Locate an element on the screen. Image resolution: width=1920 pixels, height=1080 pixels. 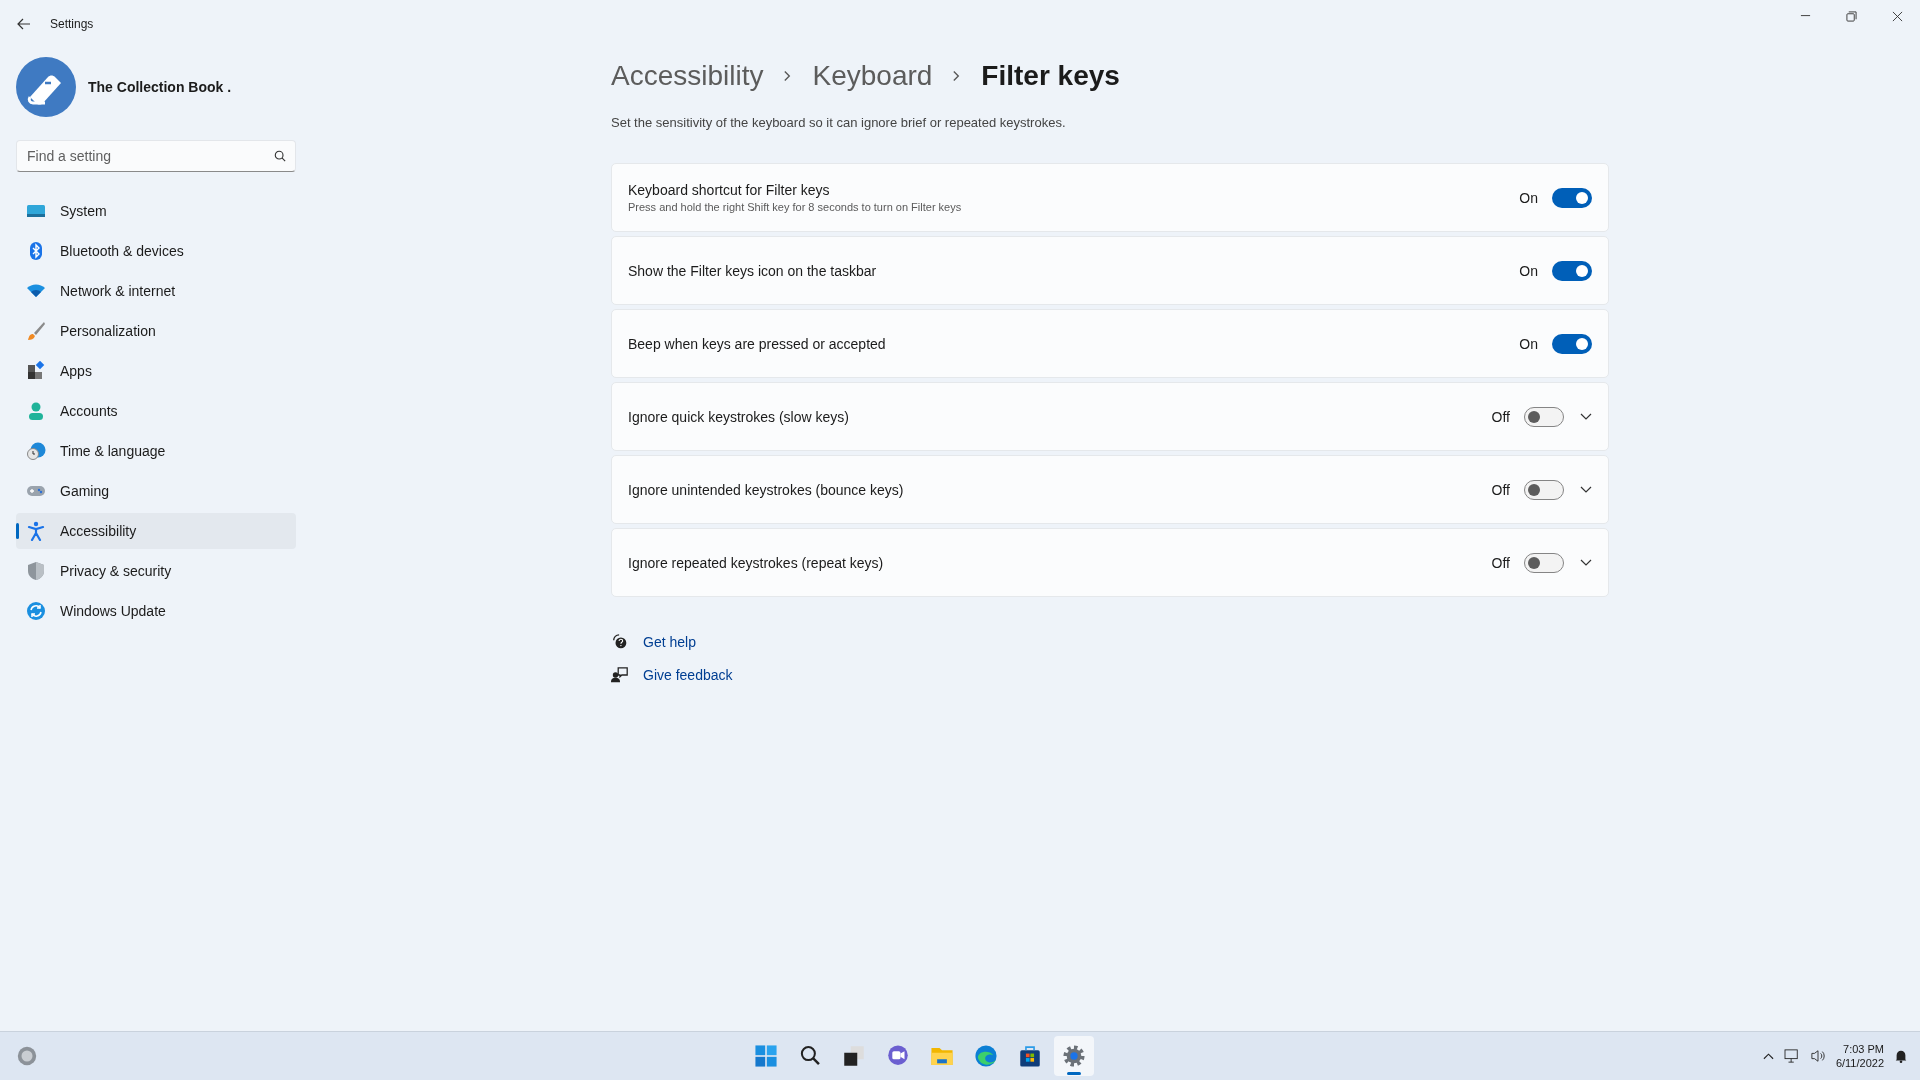
setting-title: Ignore quick keystrokes (slow keys) is located at coordinates (739, 416).